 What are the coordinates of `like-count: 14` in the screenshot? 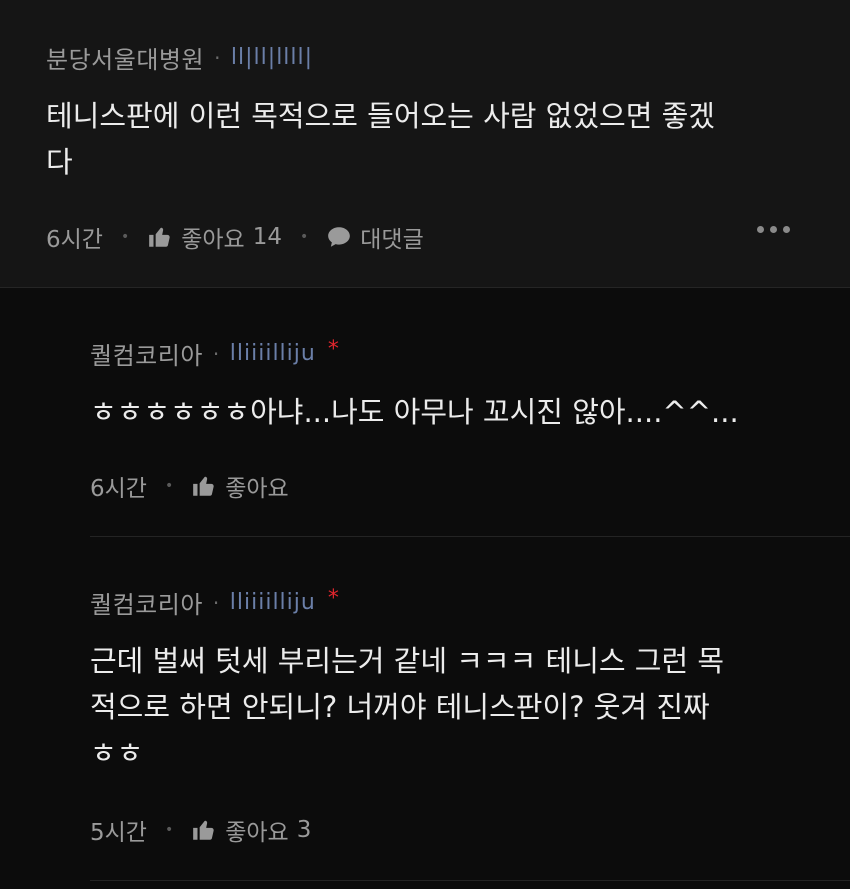 It's located at (267, 237).